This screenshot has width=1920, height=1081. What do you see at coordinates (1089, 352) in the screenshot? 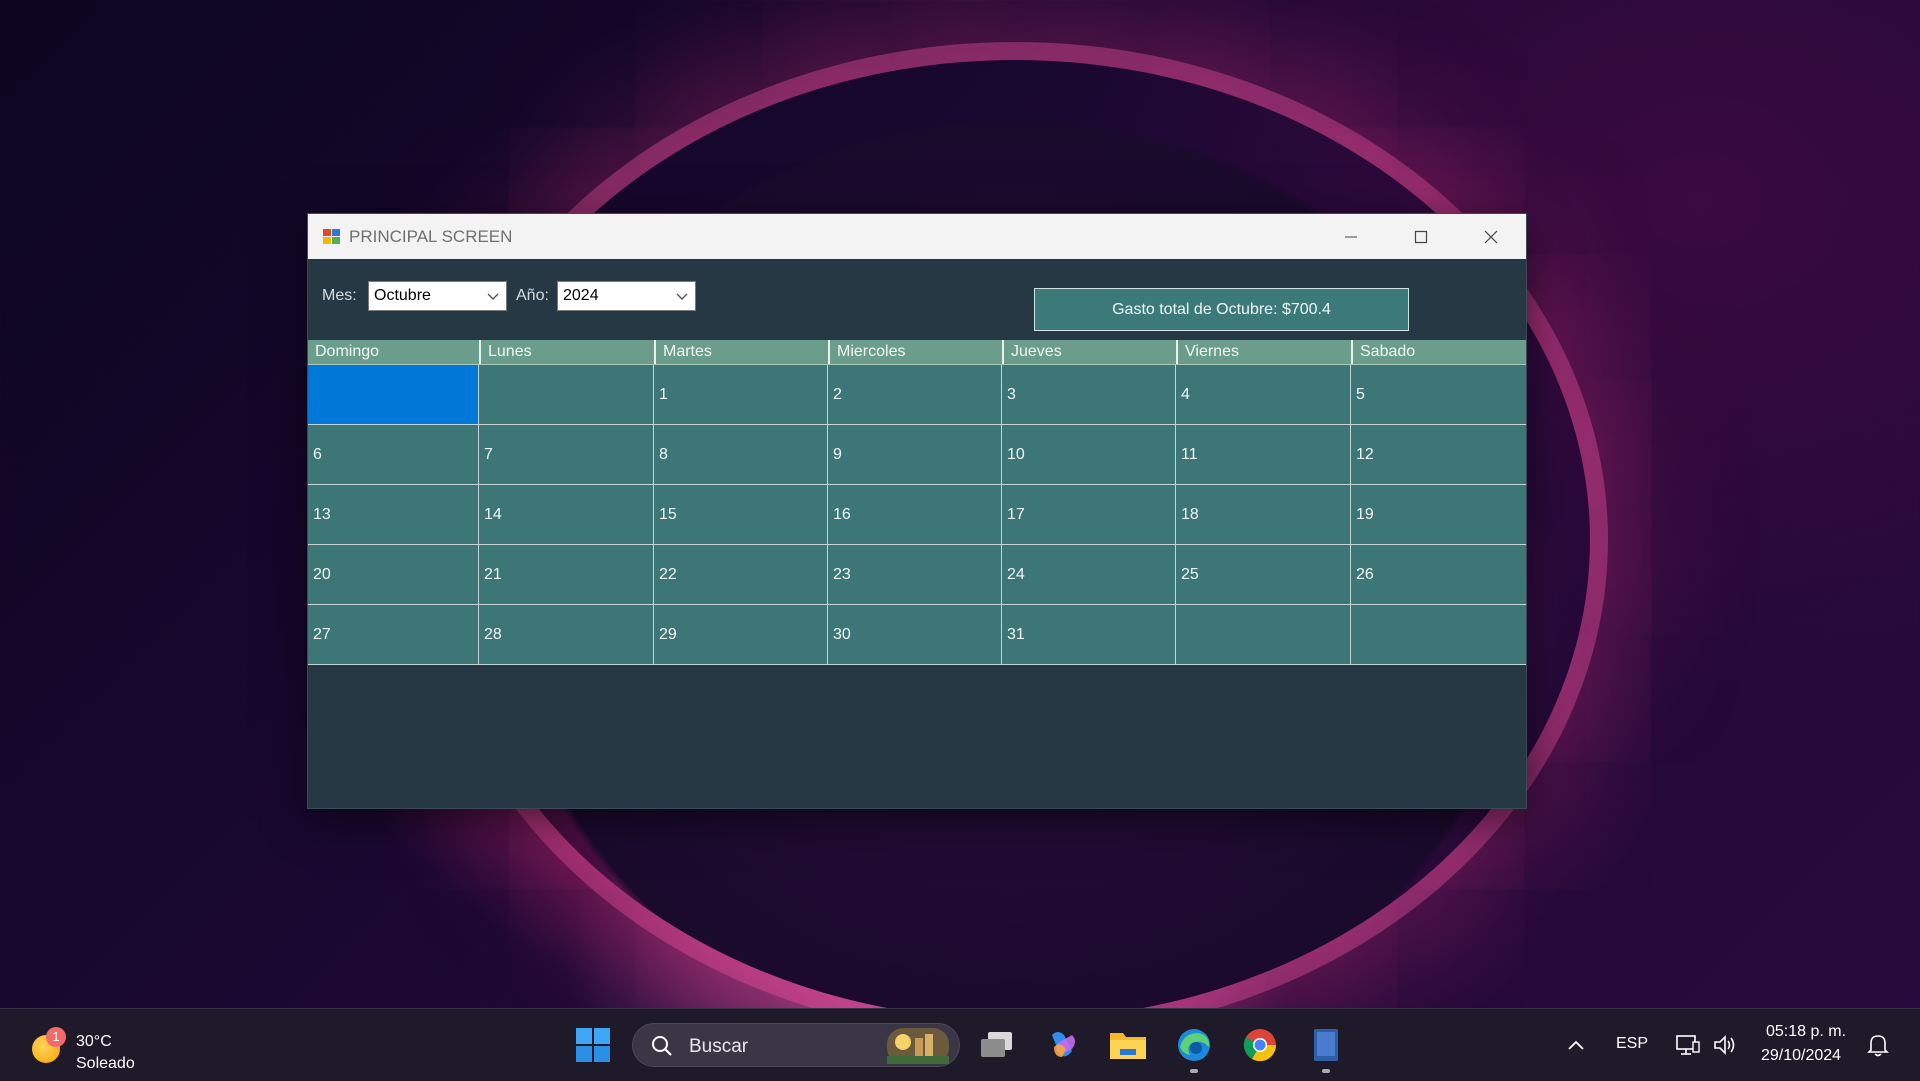
I see `header-jueves: Jueves` at bounding box center [1089, 352].